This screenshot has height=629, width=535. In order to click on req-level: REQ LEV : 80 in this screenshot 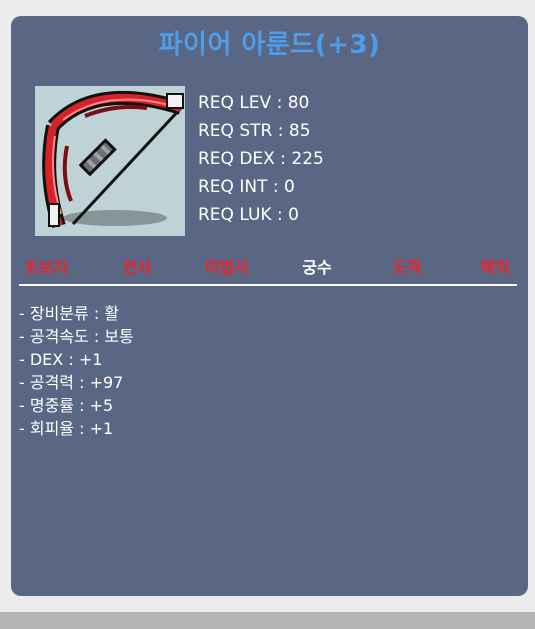, I will do `click(254, 103)`.